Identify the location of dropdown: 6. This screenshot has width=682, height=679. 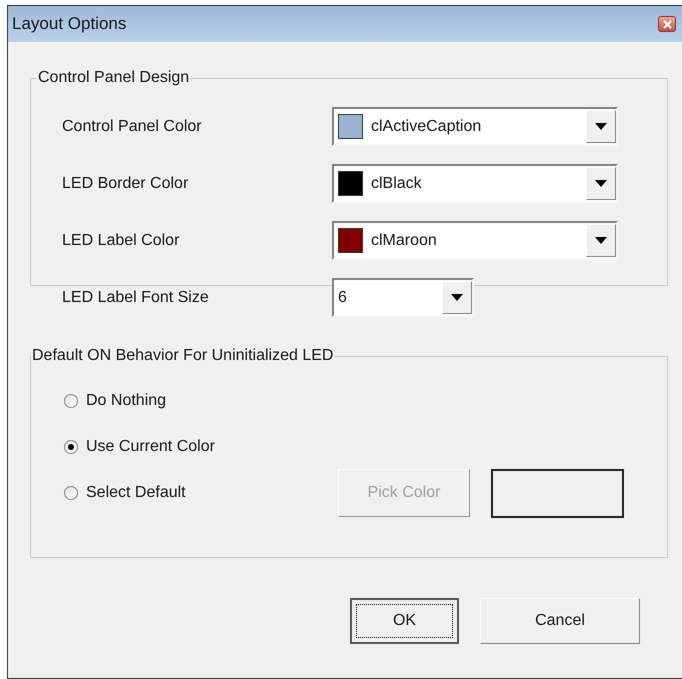
(403, 297).